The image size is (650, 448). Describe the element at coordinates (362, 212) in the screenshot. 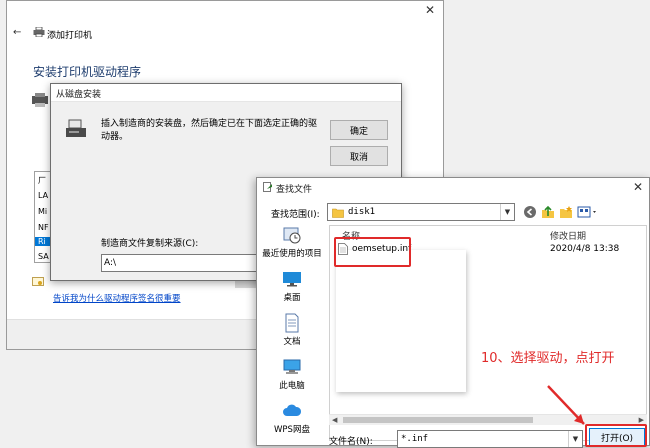

I see `look-in-value: disk1` at that location.